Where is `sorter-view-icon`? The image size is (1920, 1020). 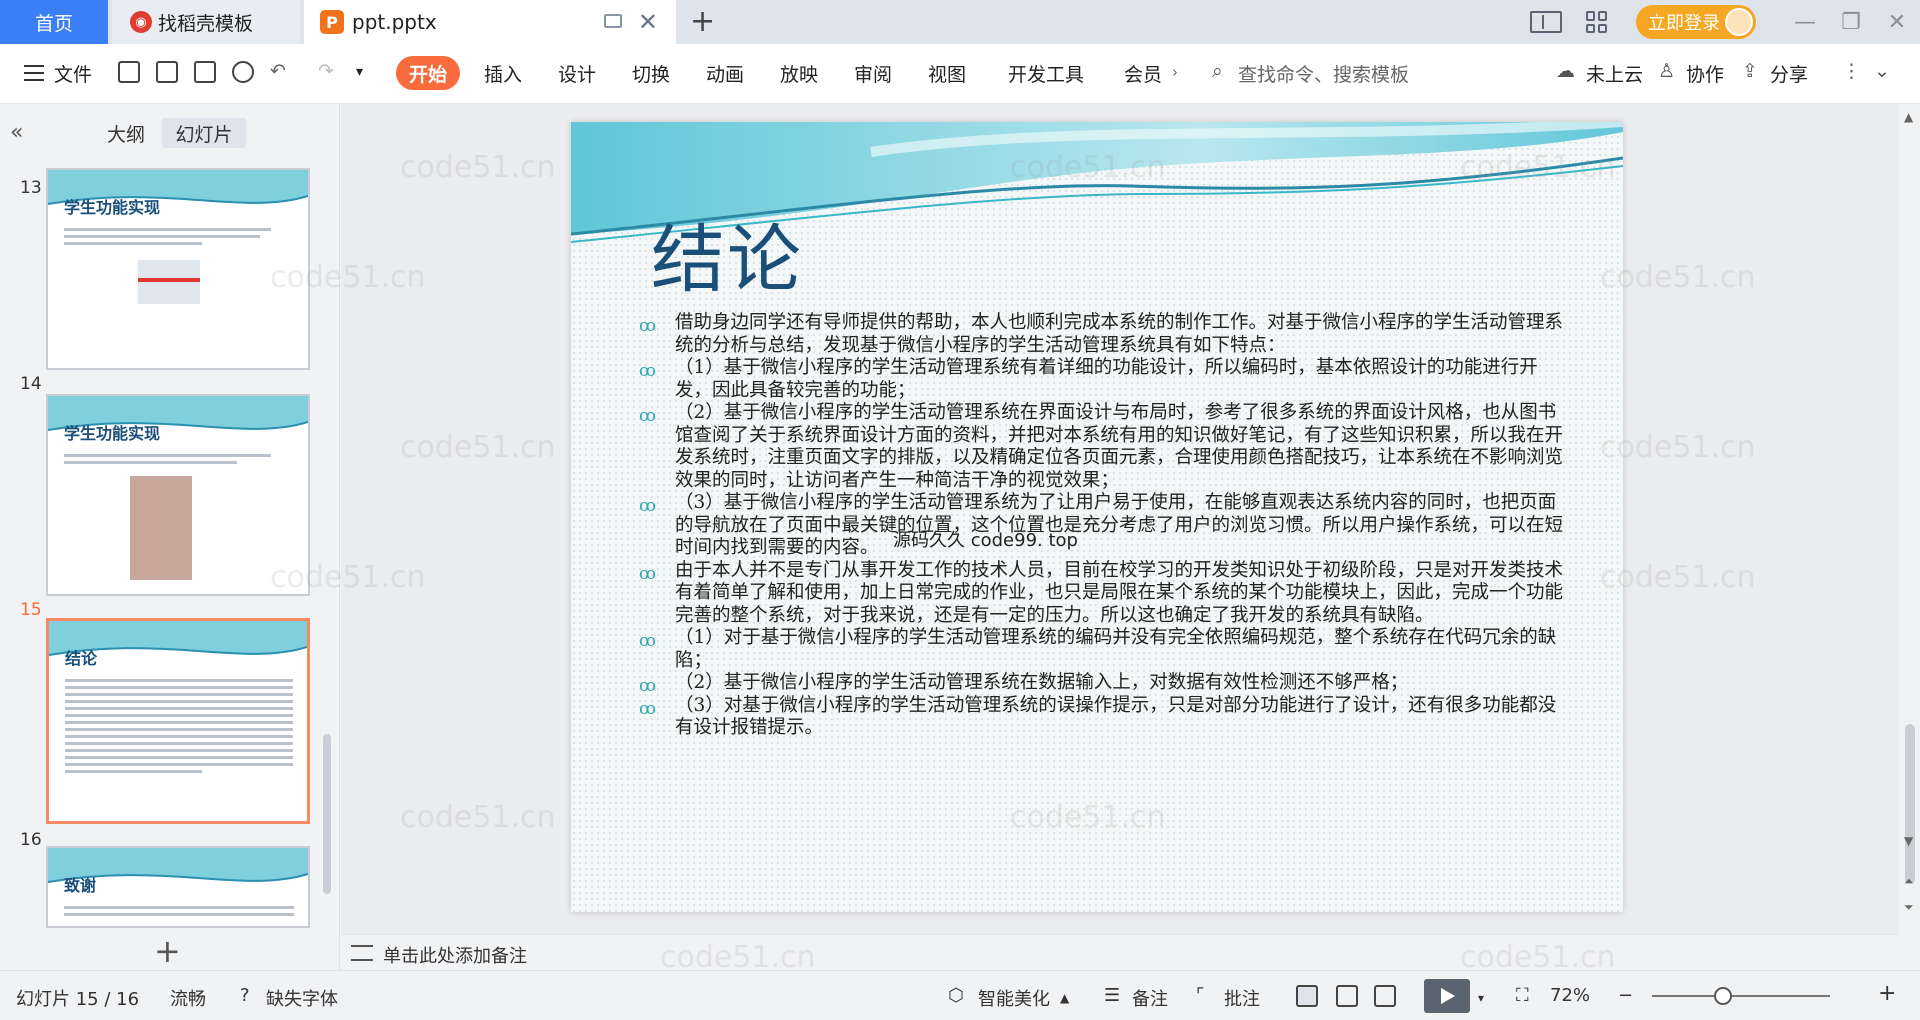
sorter-view-icon is located at coordinates (1347, 996).